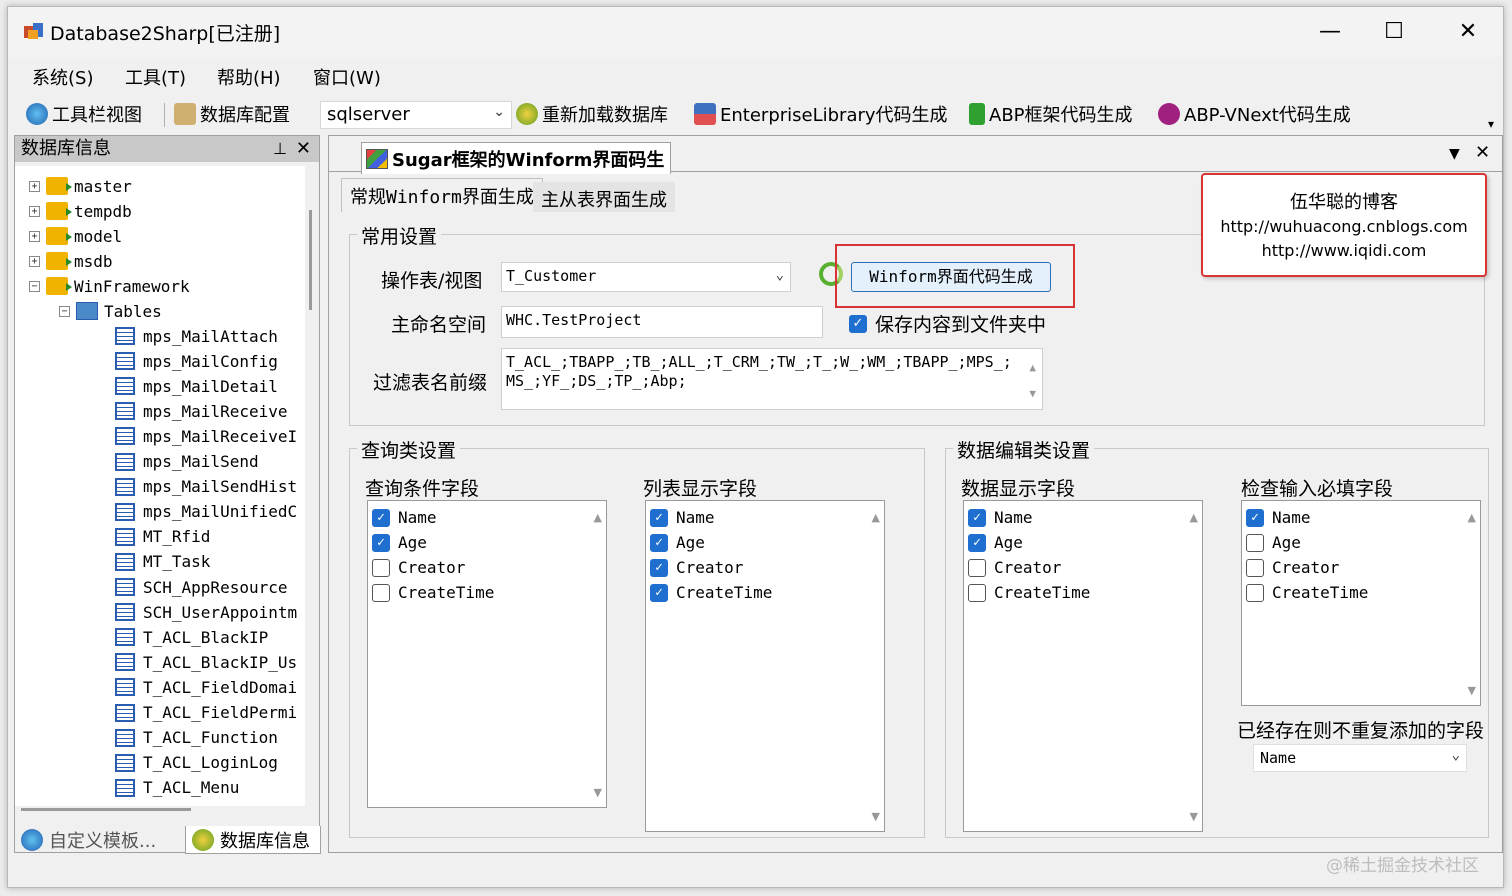 The width and height of the screenshot is (1512, 896). I want to click on tree-node-db: + master, so click(80, 186).